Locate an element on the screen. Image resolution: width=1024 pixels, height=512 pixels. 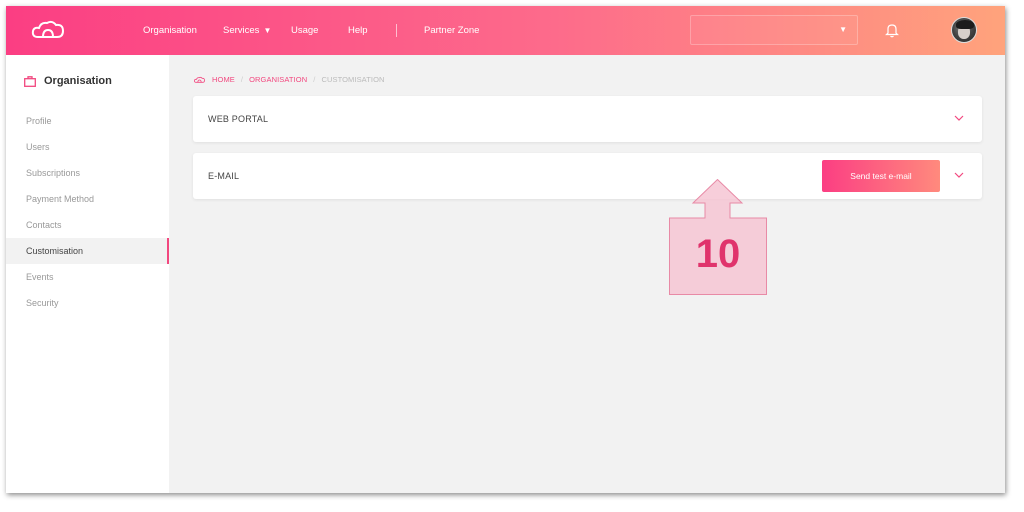
sidebar-item-contacts: Contacts is located at coordinates (87, 225).